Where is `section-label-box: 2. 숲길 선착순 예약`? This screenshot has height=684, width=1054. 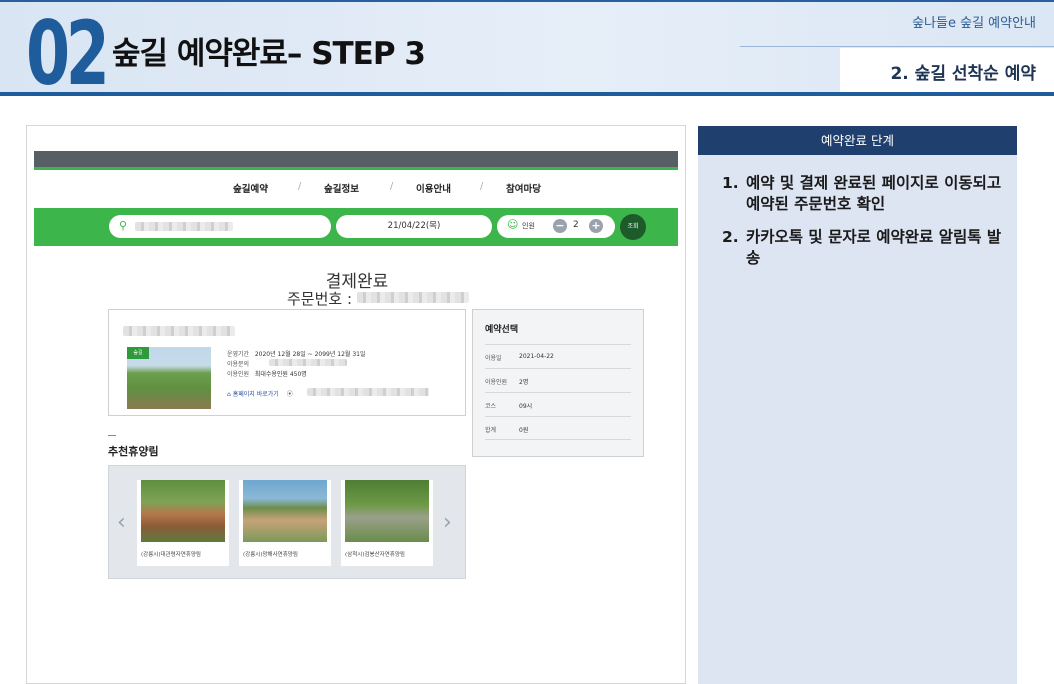
section-label-box: 2. 숲길 선착순 예약 is located at coordinates (947, 71).